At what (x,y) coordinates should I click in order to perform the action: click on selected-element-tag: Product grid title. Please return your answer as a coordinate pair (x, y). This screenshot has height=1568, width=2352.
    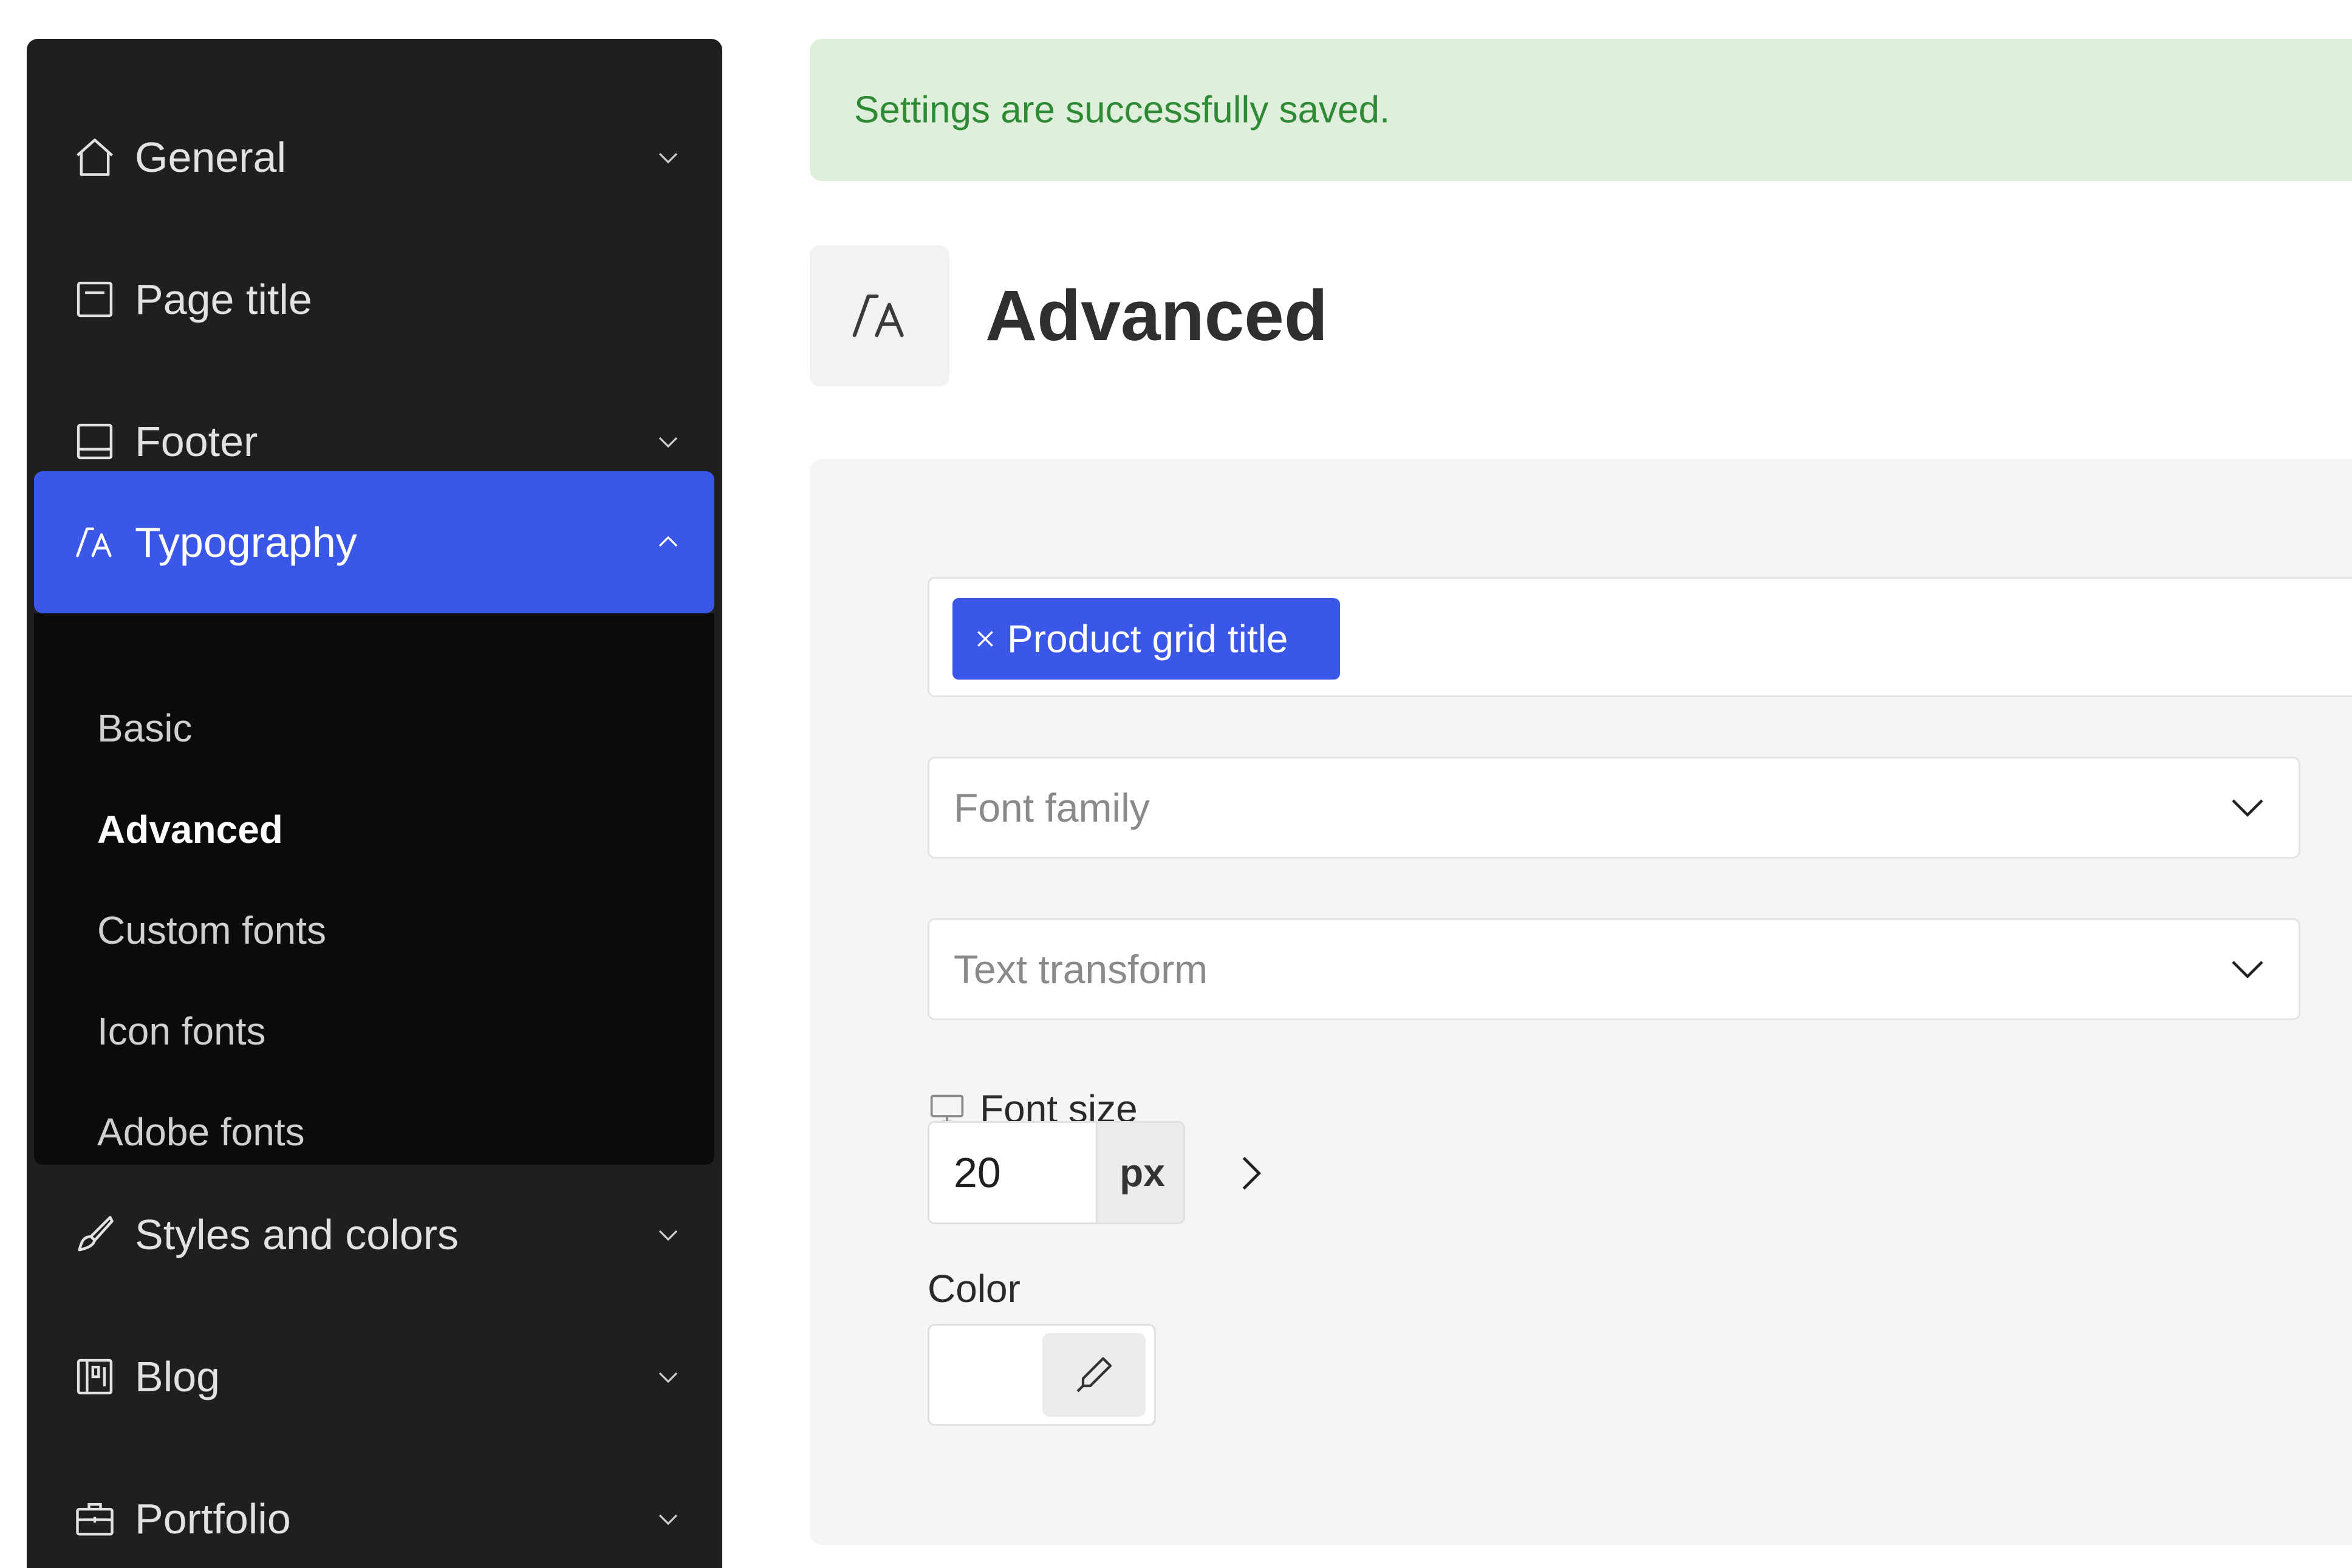
    Looking at the image, I should click on (1146, 639).